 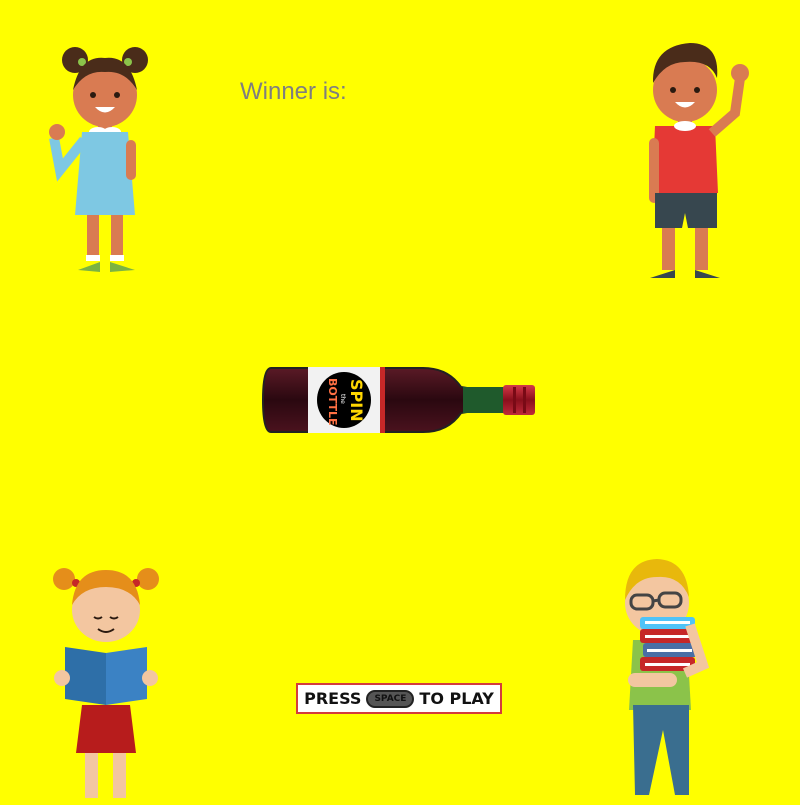 I want to click on space-key-icon: SPACE, so click(x=390, y=698).